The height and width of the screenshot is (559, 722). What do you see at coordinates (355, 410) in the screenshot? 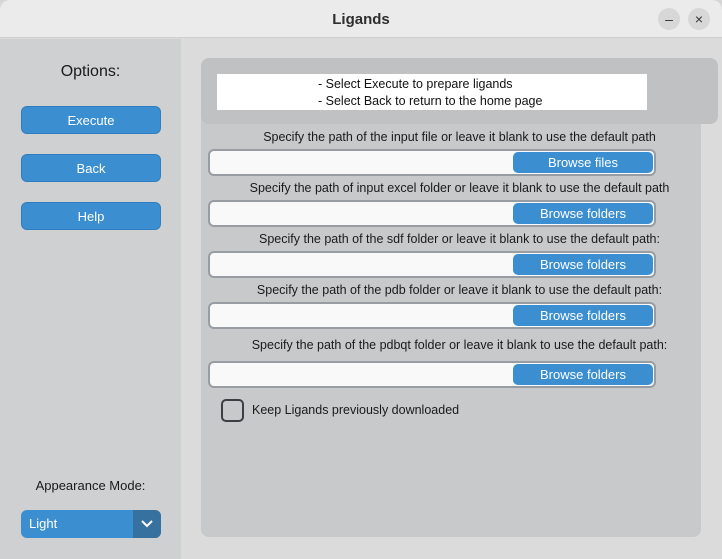
I see `keep-ligands-label: Keep Ligands previously downloaded` at bounding box center [355, 410].